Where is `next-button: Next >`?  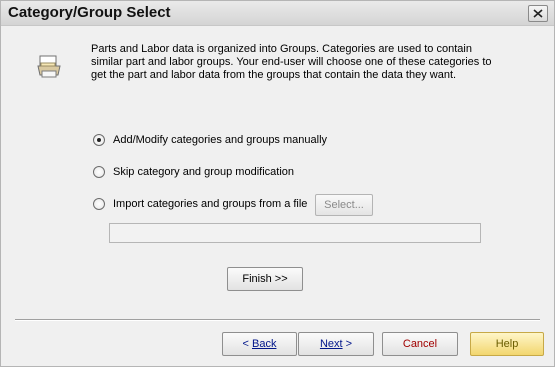
next-button: Next > is located at coordinates (336, 344).